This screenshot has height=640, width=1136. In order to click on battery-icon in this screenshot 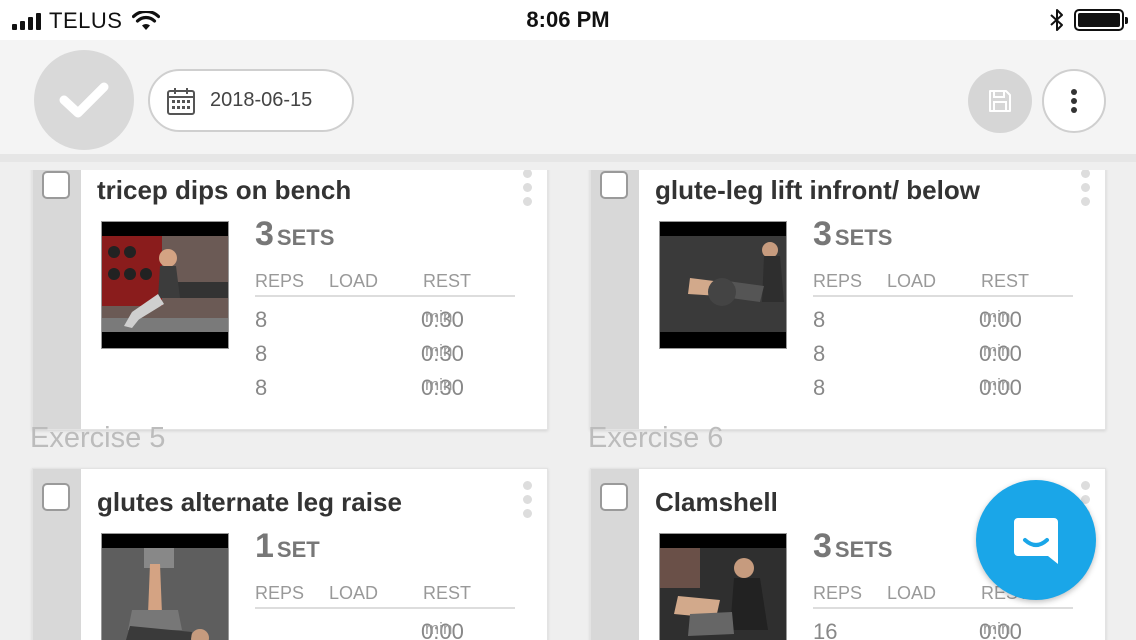, I will do `click(1101, 20)`.